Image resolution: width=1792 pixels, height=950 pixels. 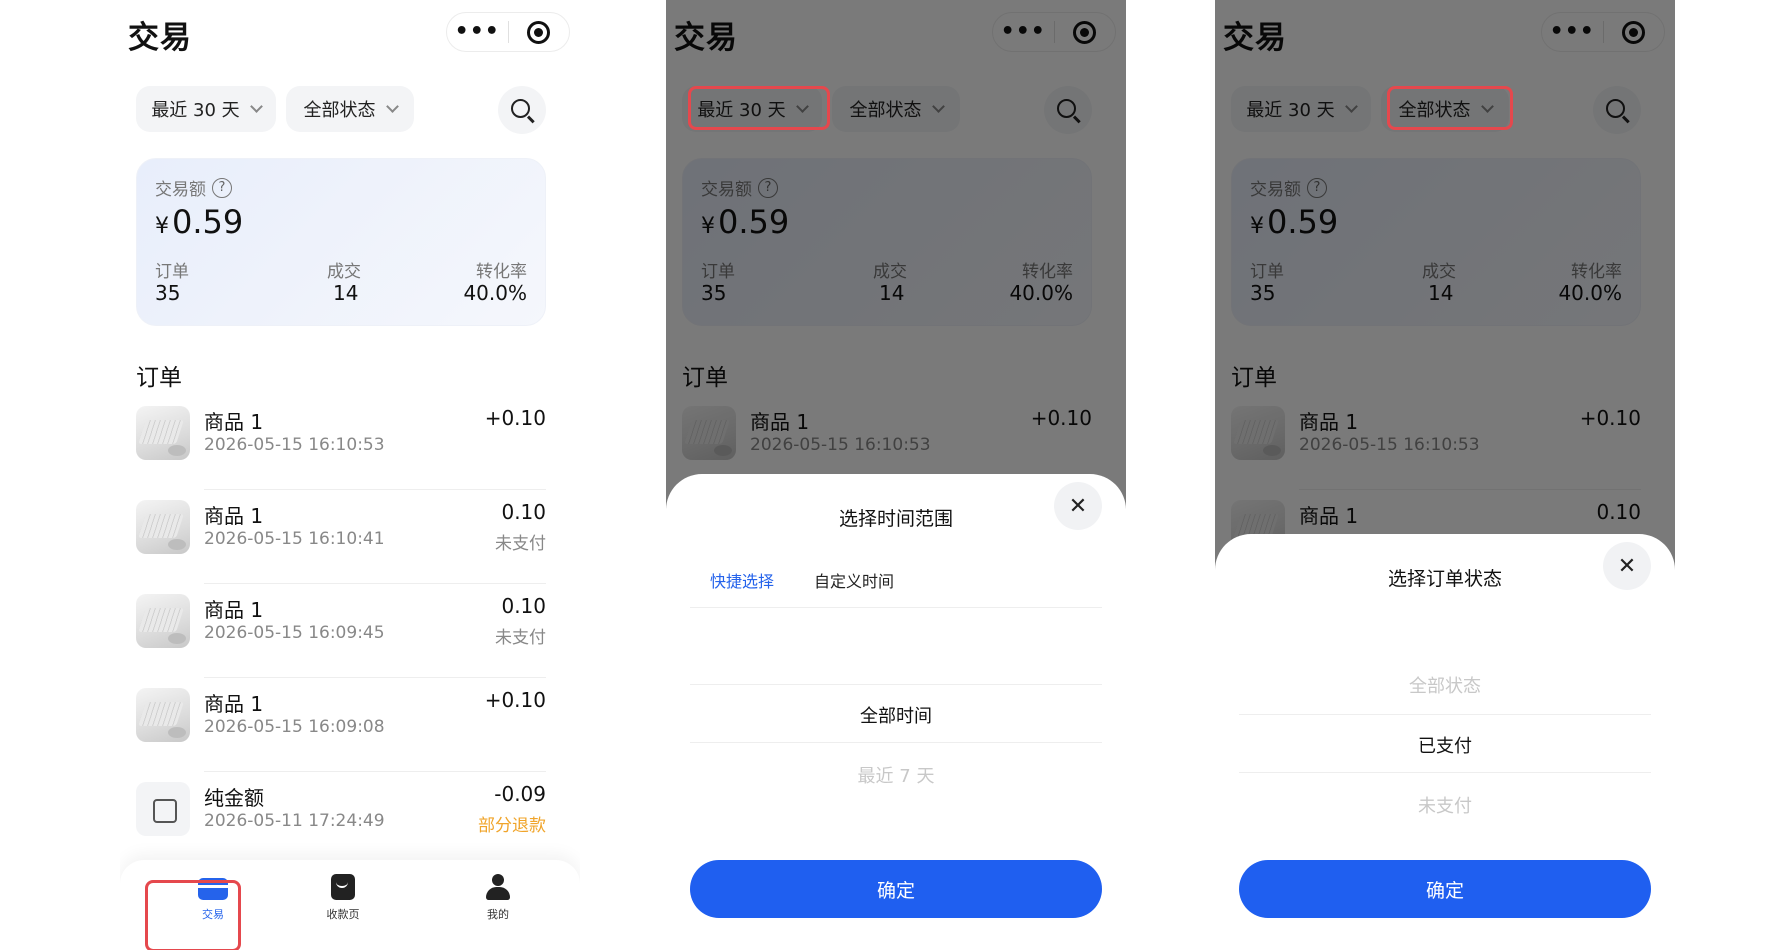 I want to click on tab-payment-page: 收款页, so click(x=343, y=904).